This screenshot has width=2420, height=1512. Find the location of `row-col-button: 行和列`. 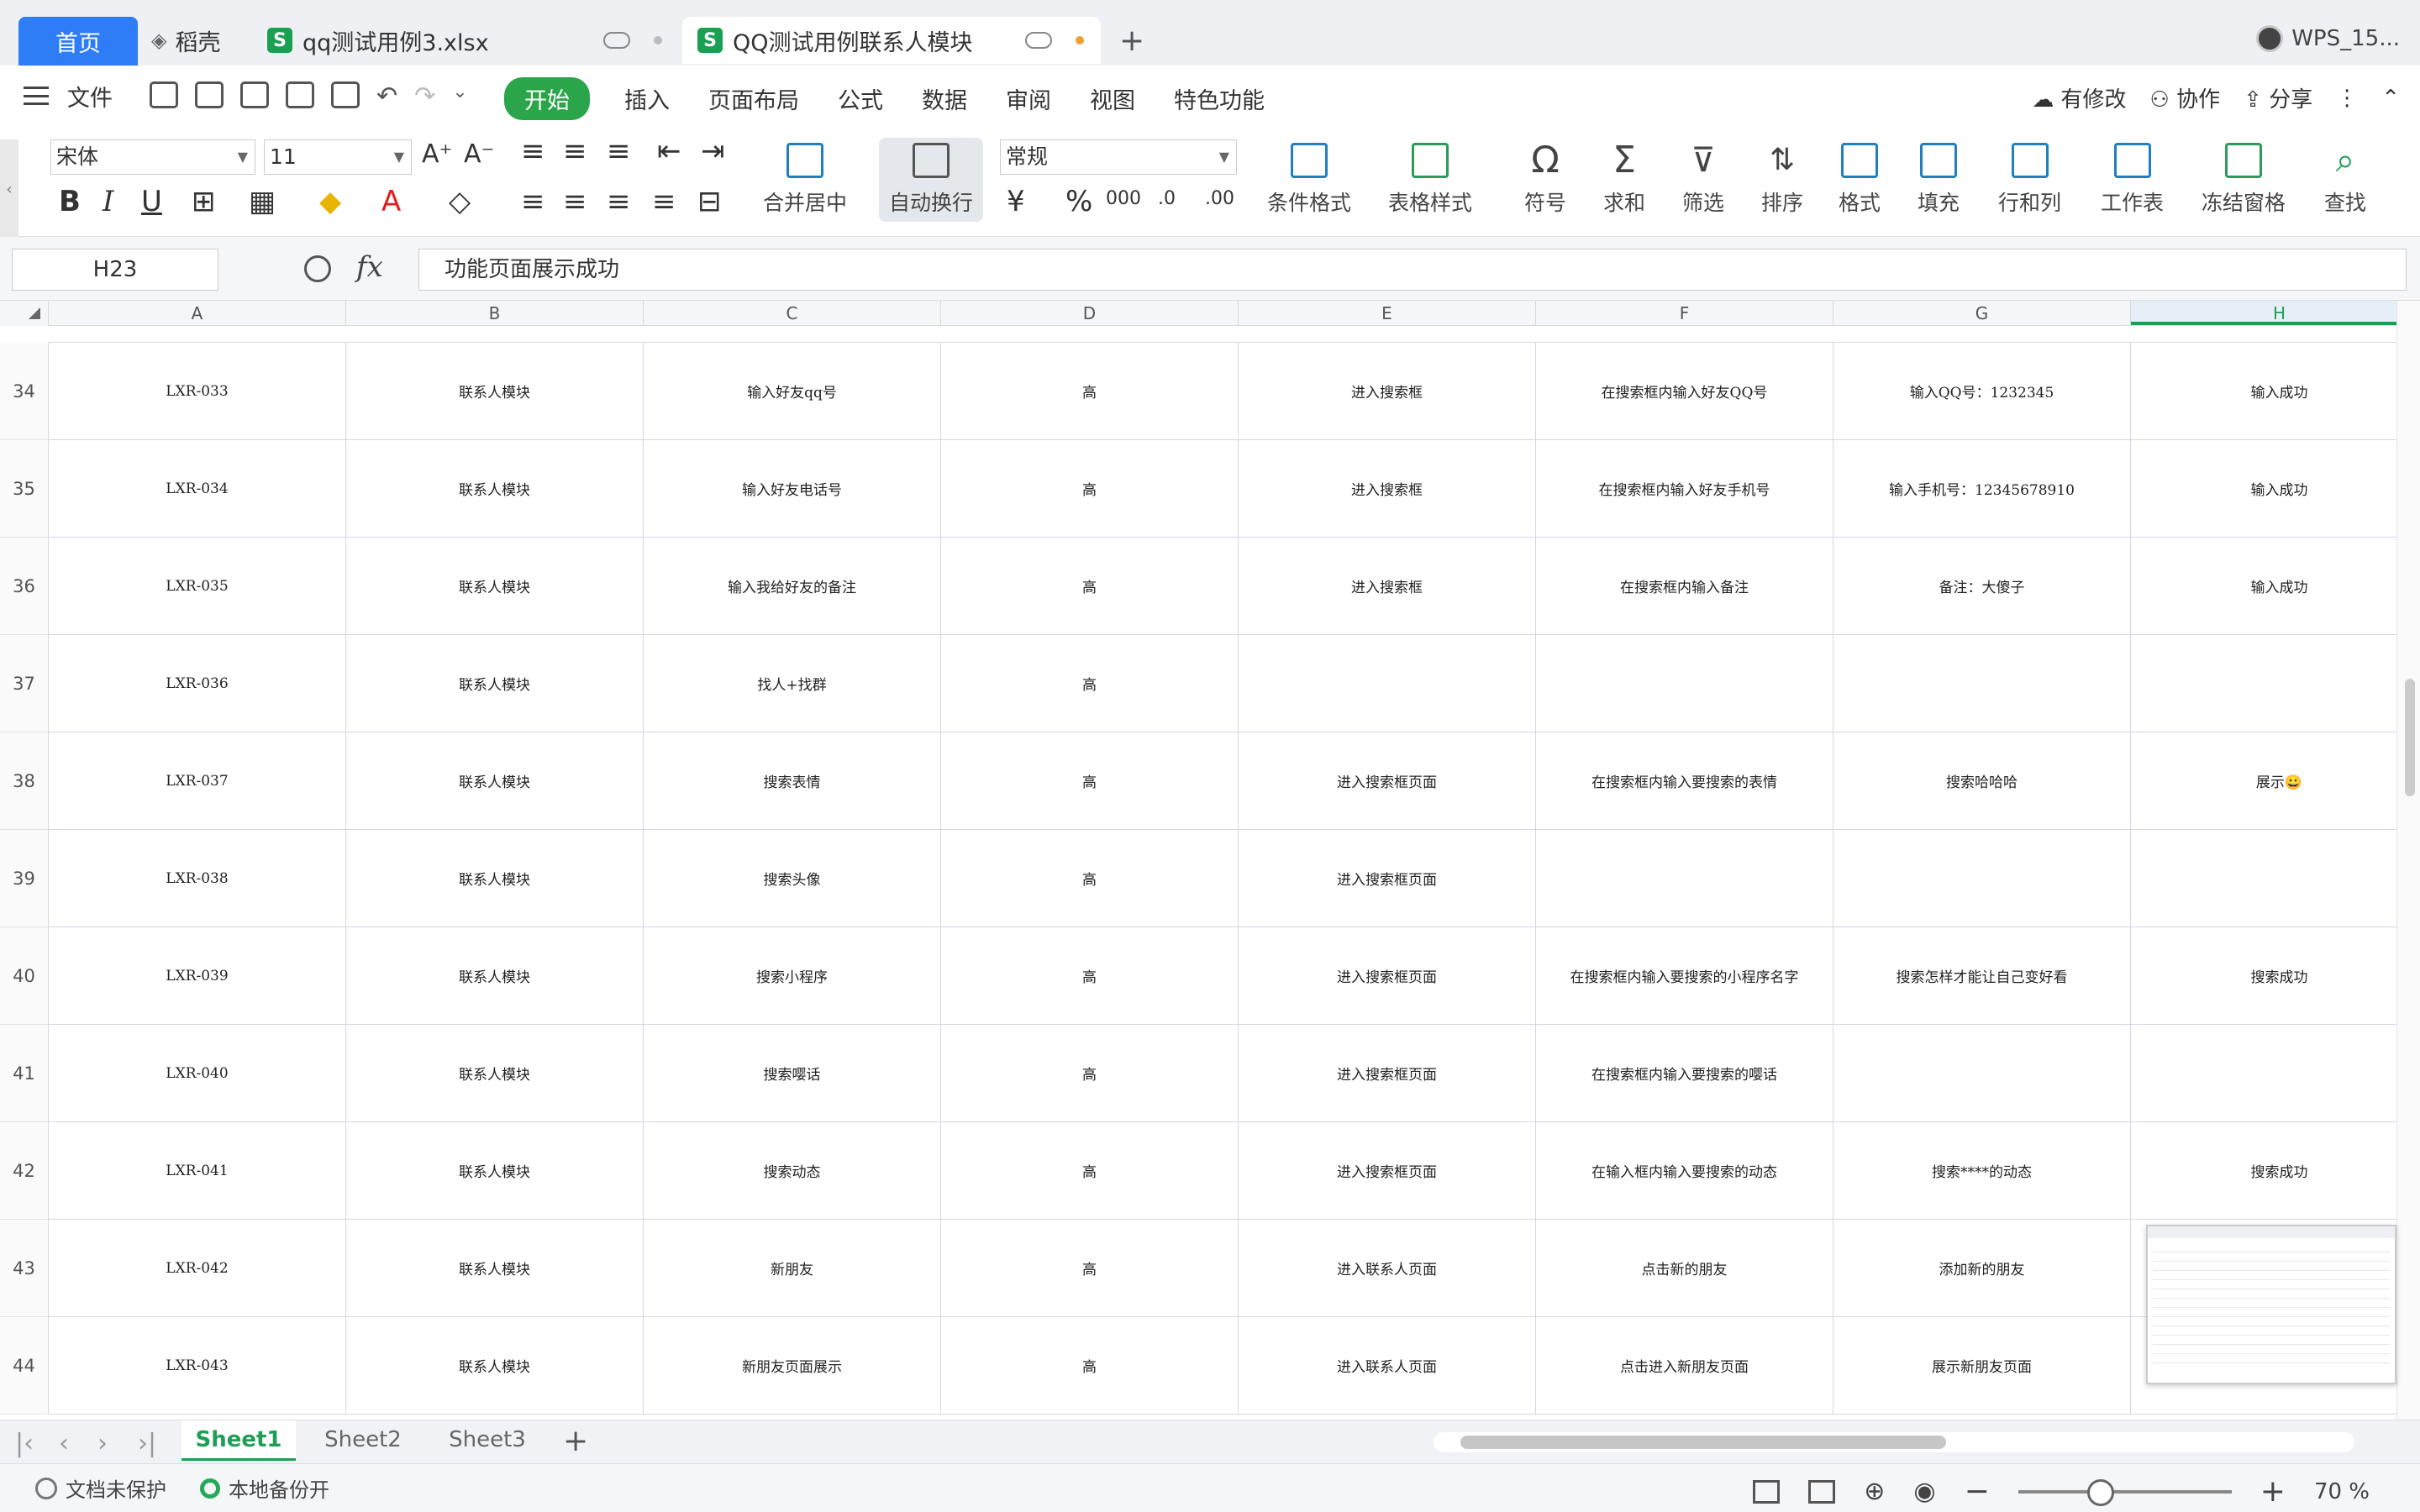

row-col-button: 行和列 is located at coordinates (2030, 180).